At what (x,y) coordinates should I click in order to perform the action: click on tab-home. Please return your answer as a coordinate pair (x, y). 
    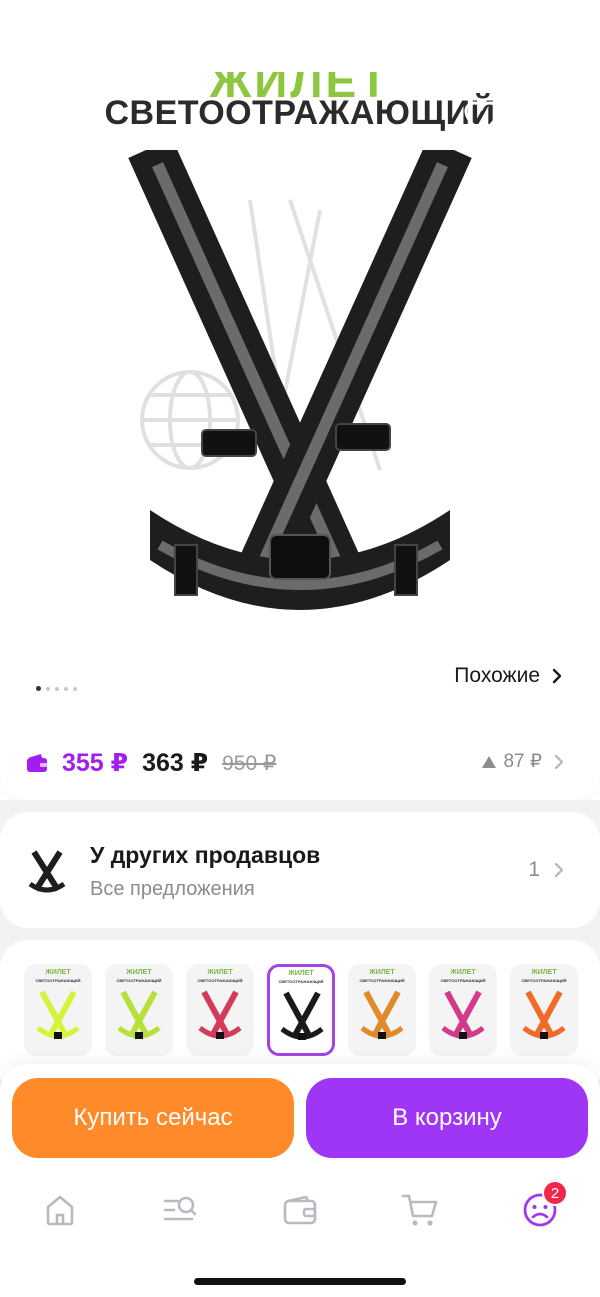
    Looking at the image, I should click on (60, 1210).